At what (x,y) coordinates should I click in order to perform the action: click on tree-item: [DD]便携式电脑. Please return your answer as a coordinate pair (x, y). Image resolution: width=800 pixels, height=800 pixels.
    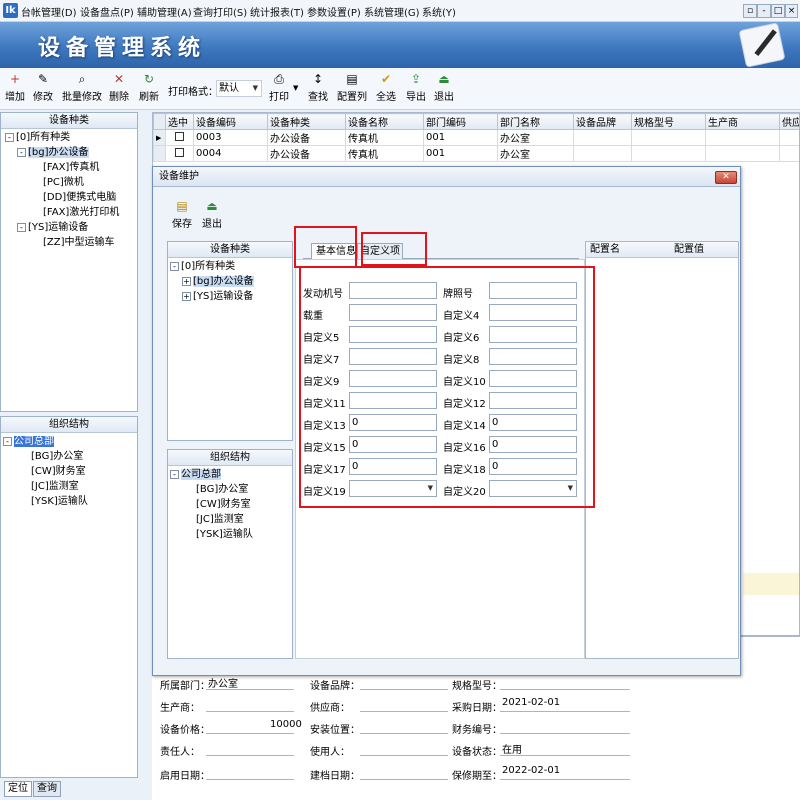
    Looking at the image, I should click on (79, 197).